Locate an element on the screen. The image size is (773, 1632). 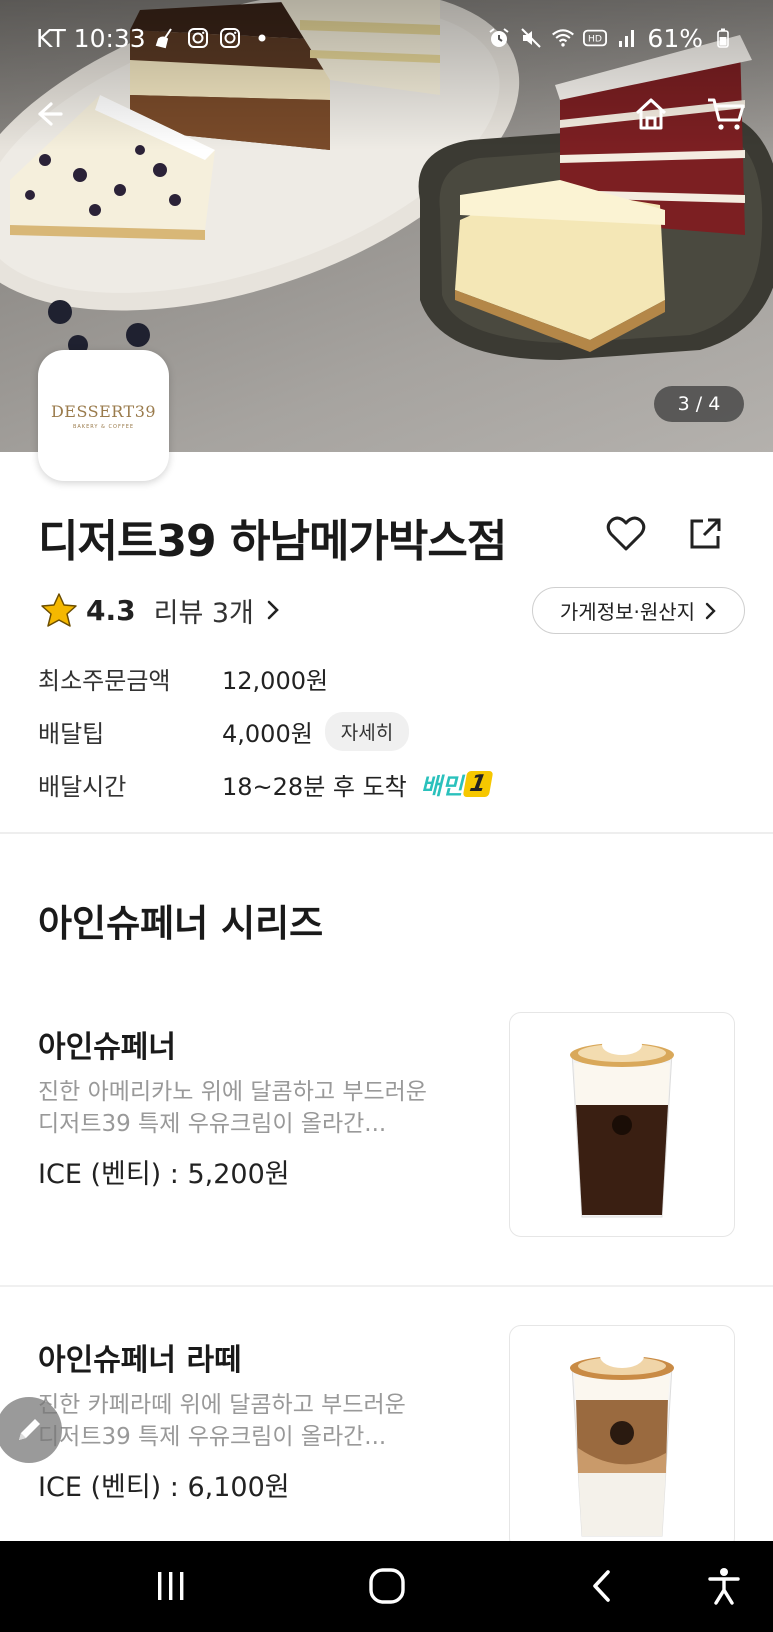
delivery-time-label: 배달시간 is located at coordinates (82, 786).